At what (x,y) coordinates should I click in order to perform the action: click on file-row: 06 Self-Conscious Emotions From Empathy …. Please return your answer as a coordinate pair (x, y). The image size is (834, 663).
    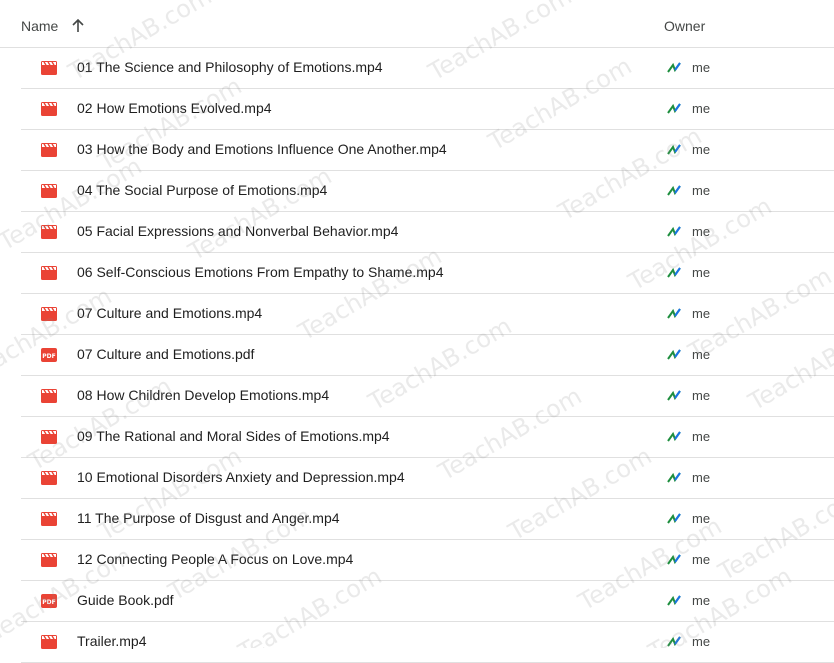
    Looking at the image, I should click on (427, 273).